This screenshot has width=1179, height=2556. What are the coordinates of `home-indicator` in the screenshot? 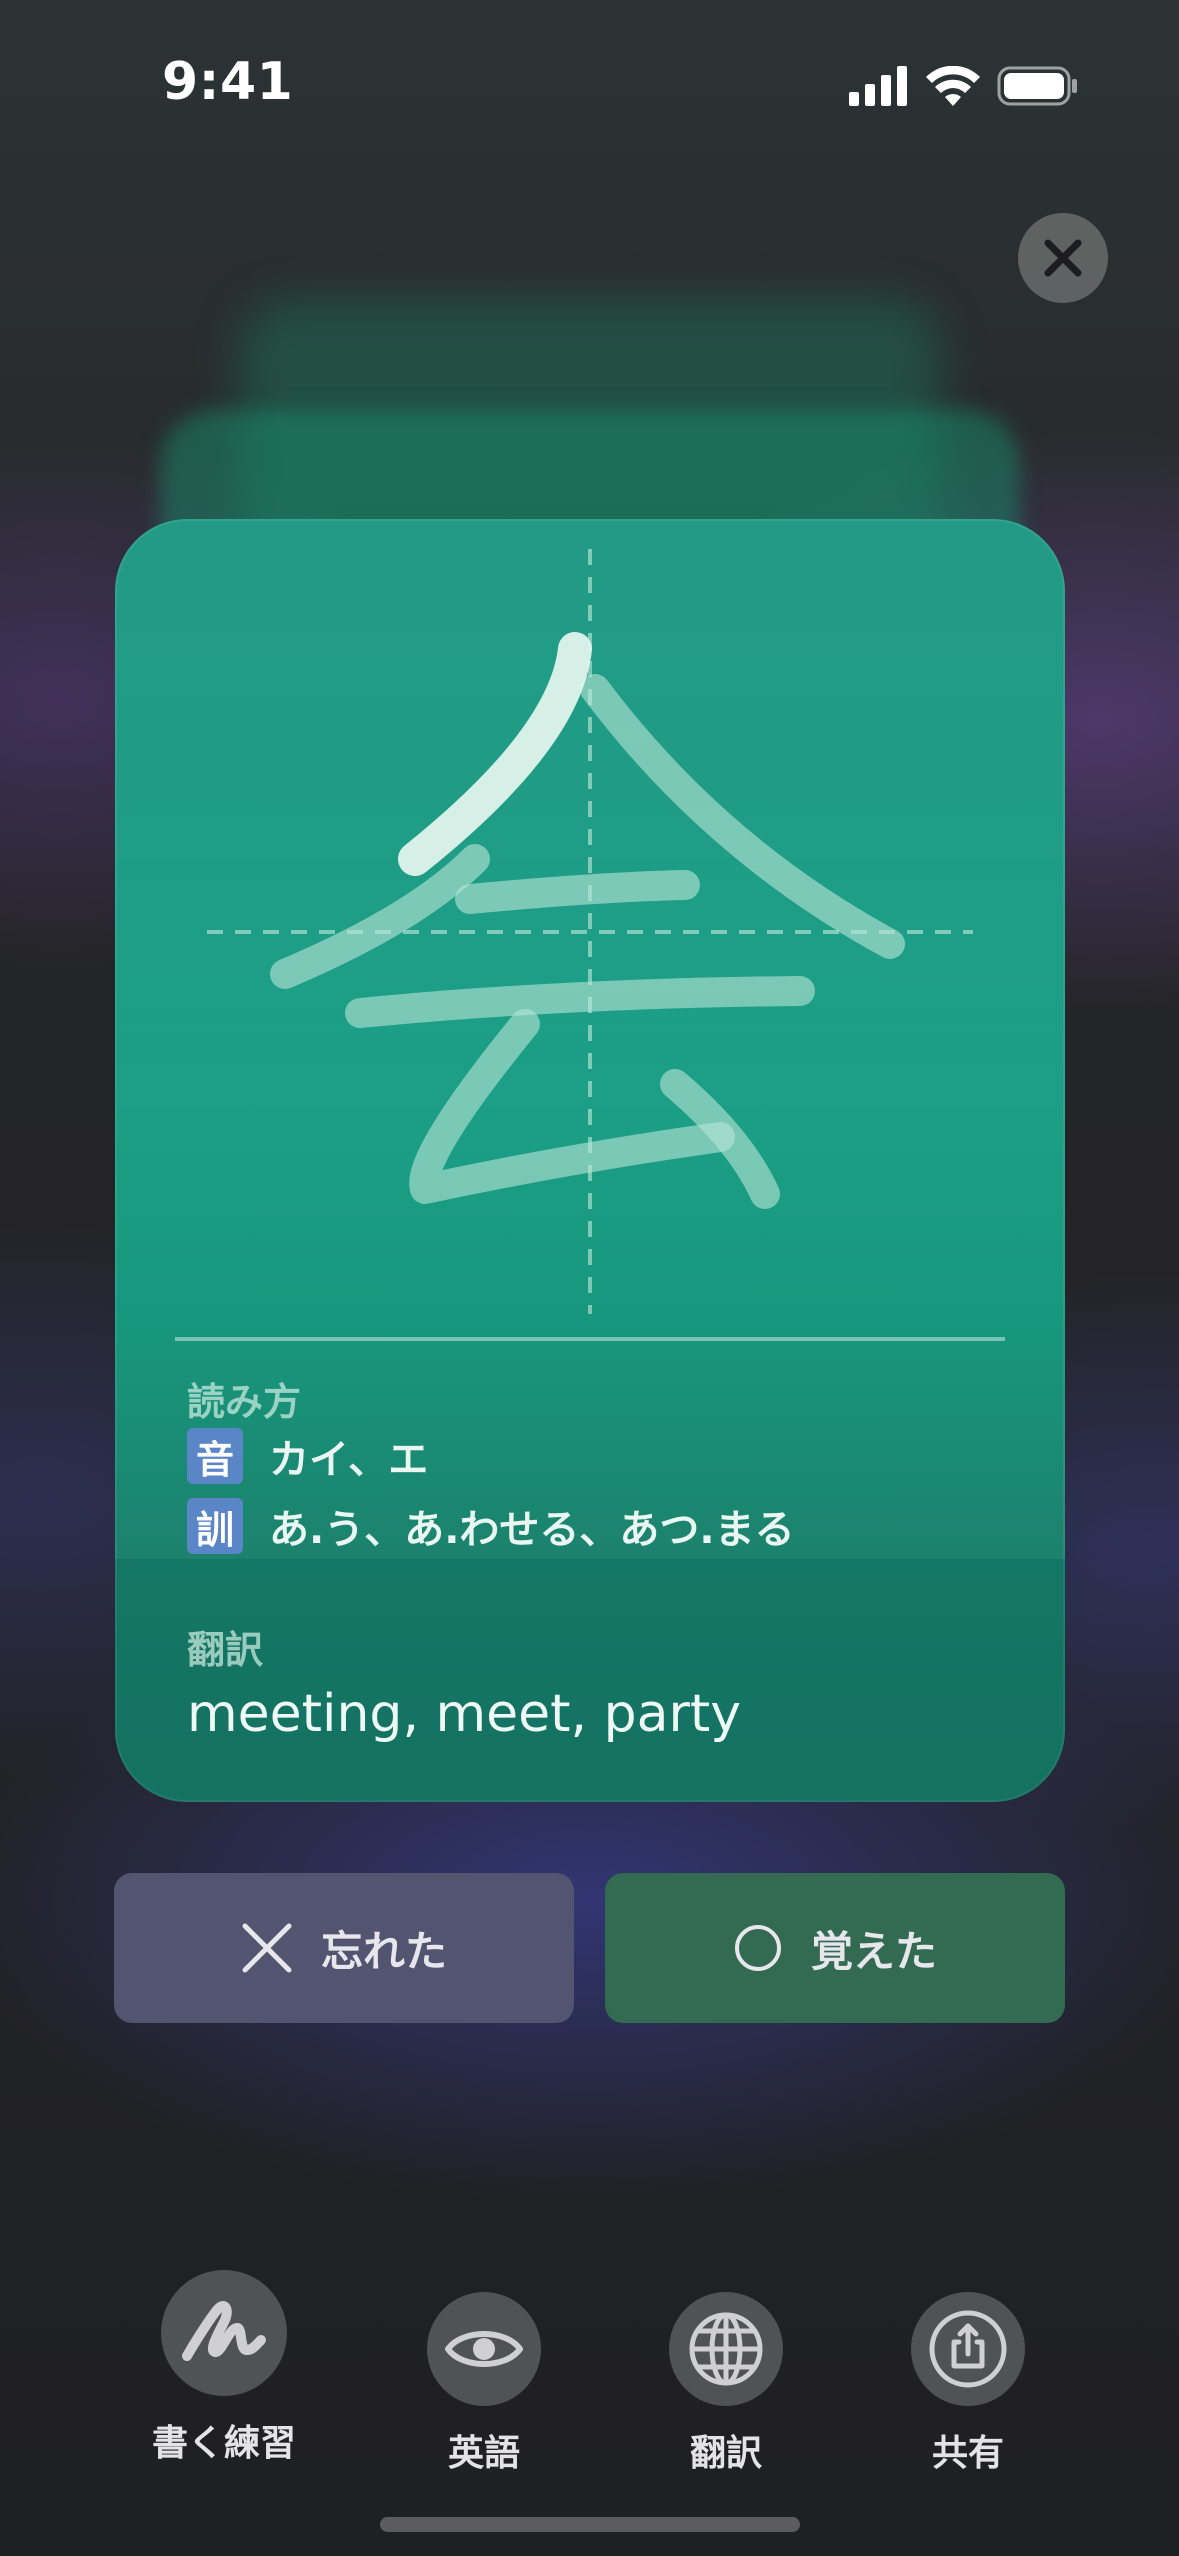 It's located at (590, 2524).